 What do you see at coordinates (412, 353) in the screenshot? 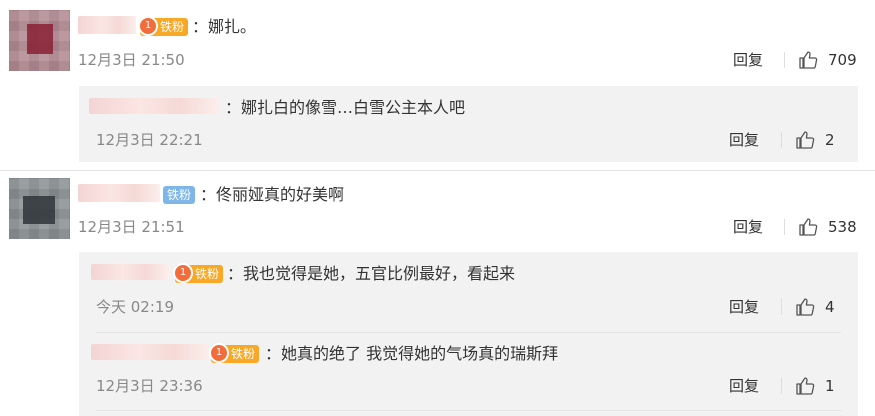
I see `reply-text: ：她真的绝了 我觉得她的气场真的瑞斯拜` at bounding box center [412, 353].